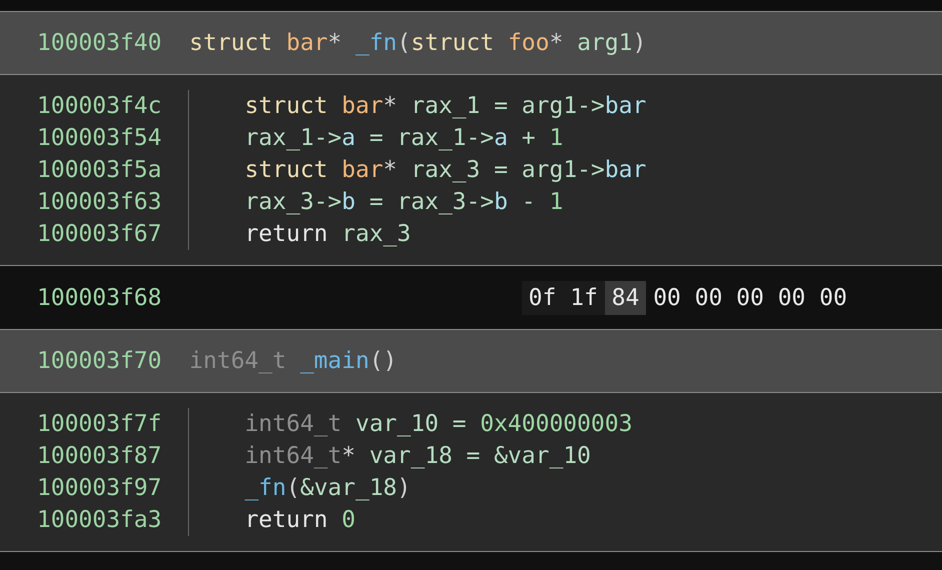 The image size is (942, 570). Describe the element at coordinates (625, 297) in the screenshot. I see `hex-byte: 84` at that location.